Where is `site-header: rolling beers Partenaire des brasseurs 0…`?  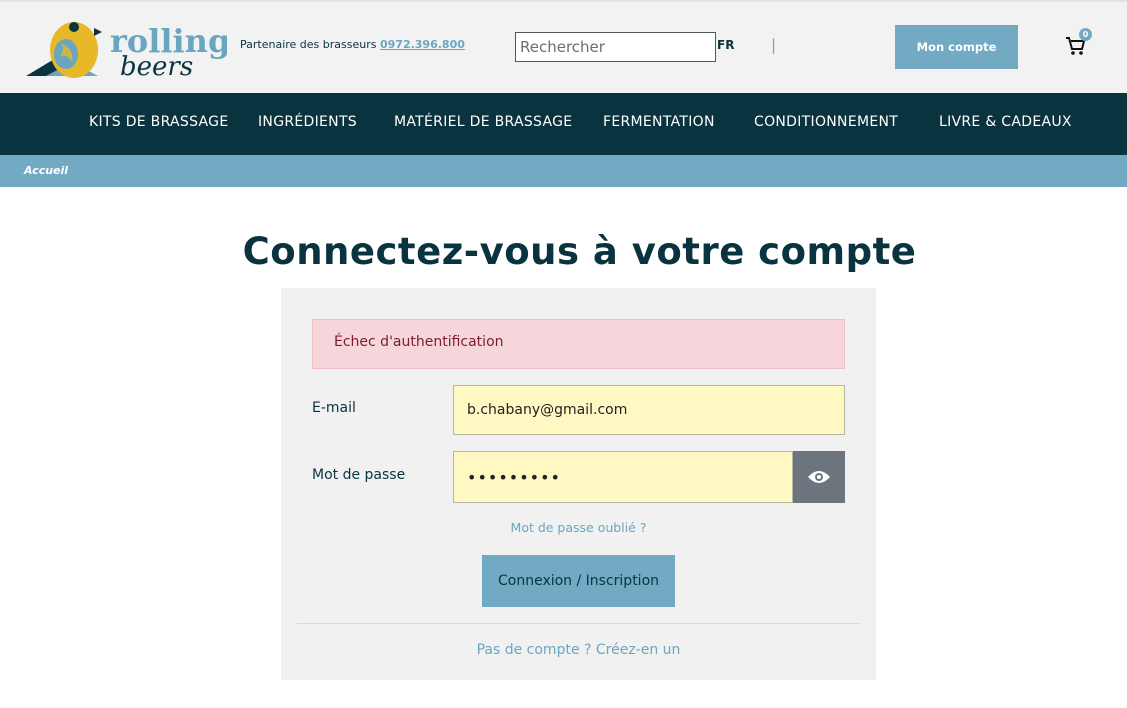 site-header: rolling beers Partenaire des brasseurs 0… is located at coordinates (563, 46).